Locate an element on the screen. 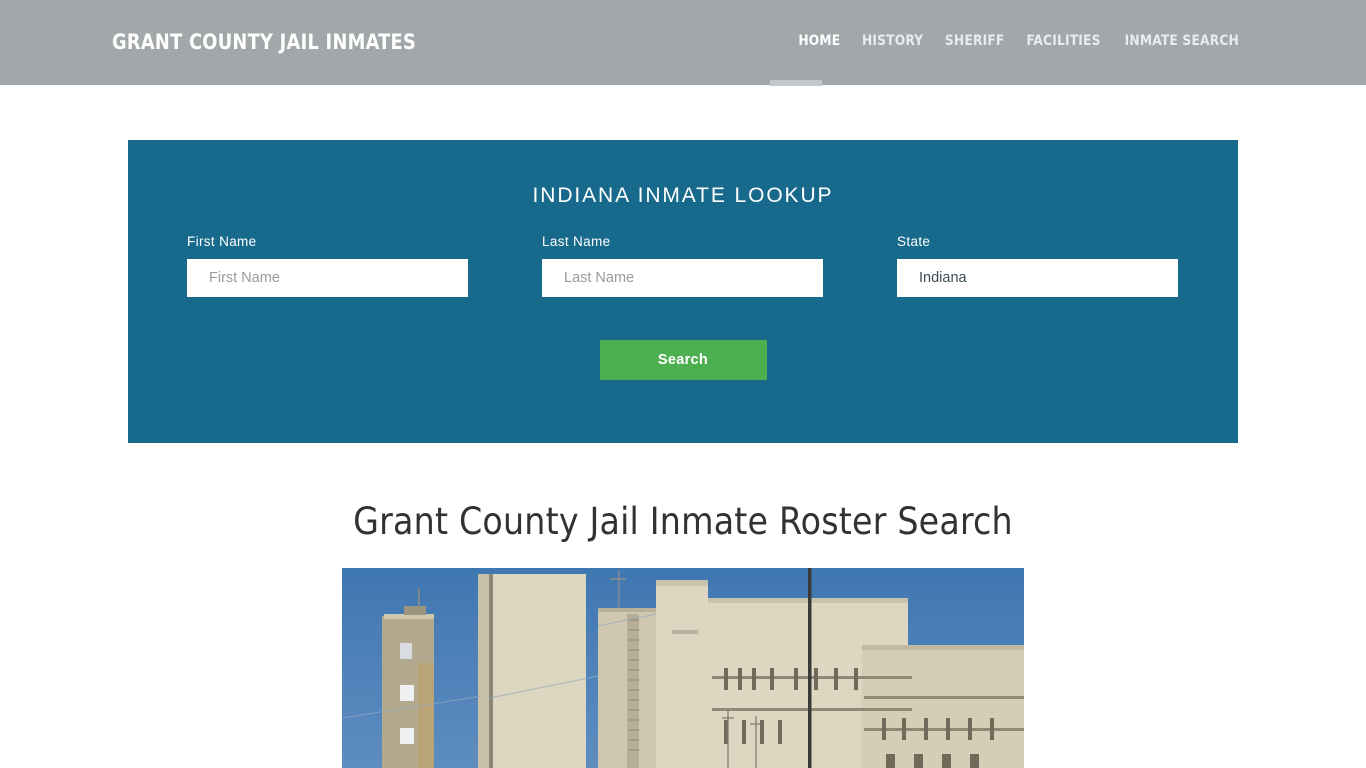 The width and height of the screenshot is (1366, 768). jail-building-illustration is located at coordinates (683, 668).